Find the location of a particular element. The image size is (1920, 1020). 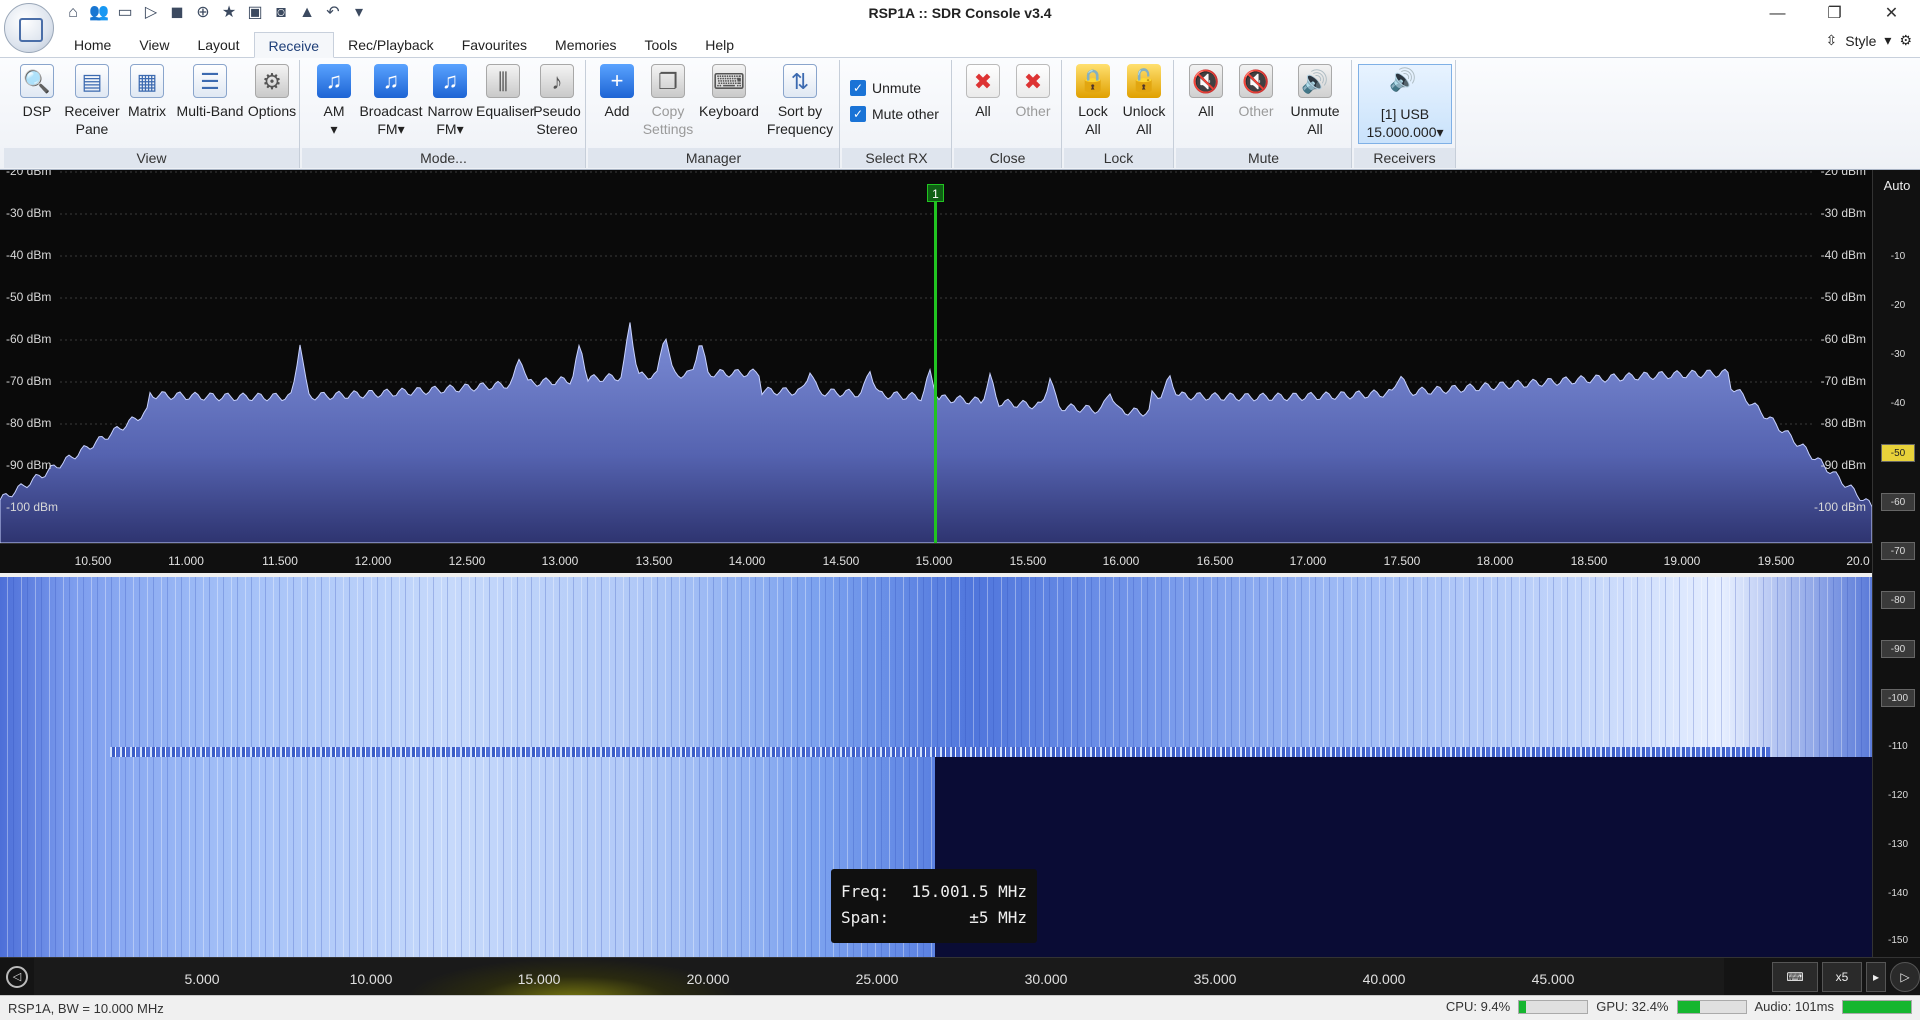

forward-icon: ▷ is located at coordinates (1905, 977).